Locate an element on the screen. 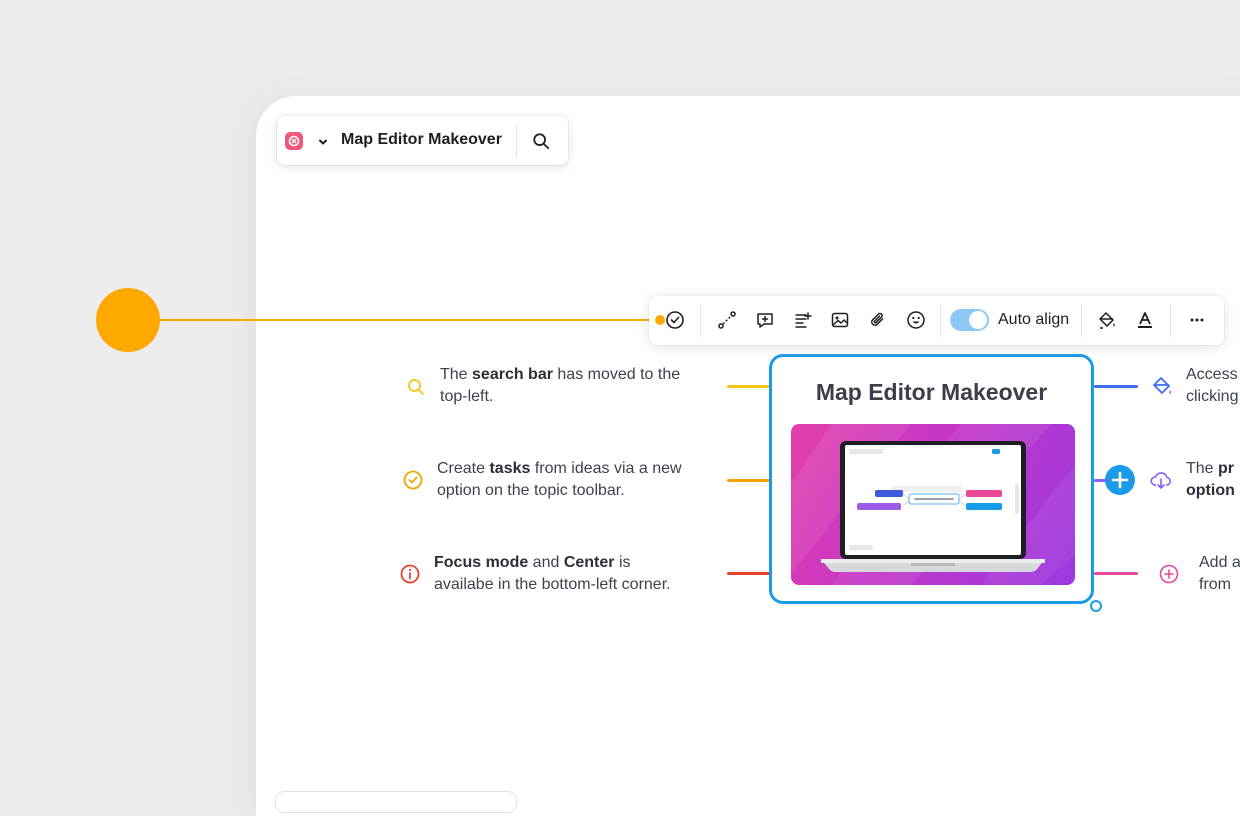  note-add: Add a from is located at coordinates (1219, 574).